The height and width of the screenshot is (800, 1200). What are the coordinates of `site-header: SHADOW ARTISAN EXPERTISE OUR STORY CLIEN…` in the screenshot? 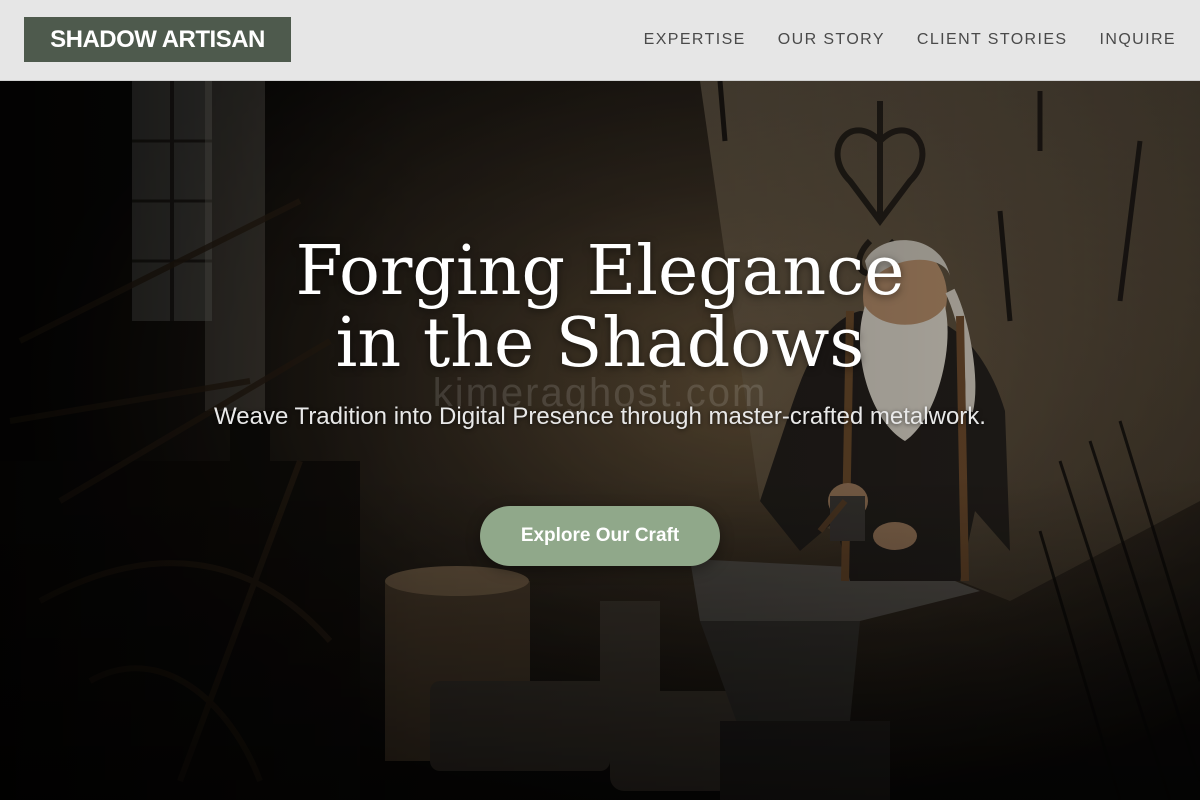 It's located at (600, 40).